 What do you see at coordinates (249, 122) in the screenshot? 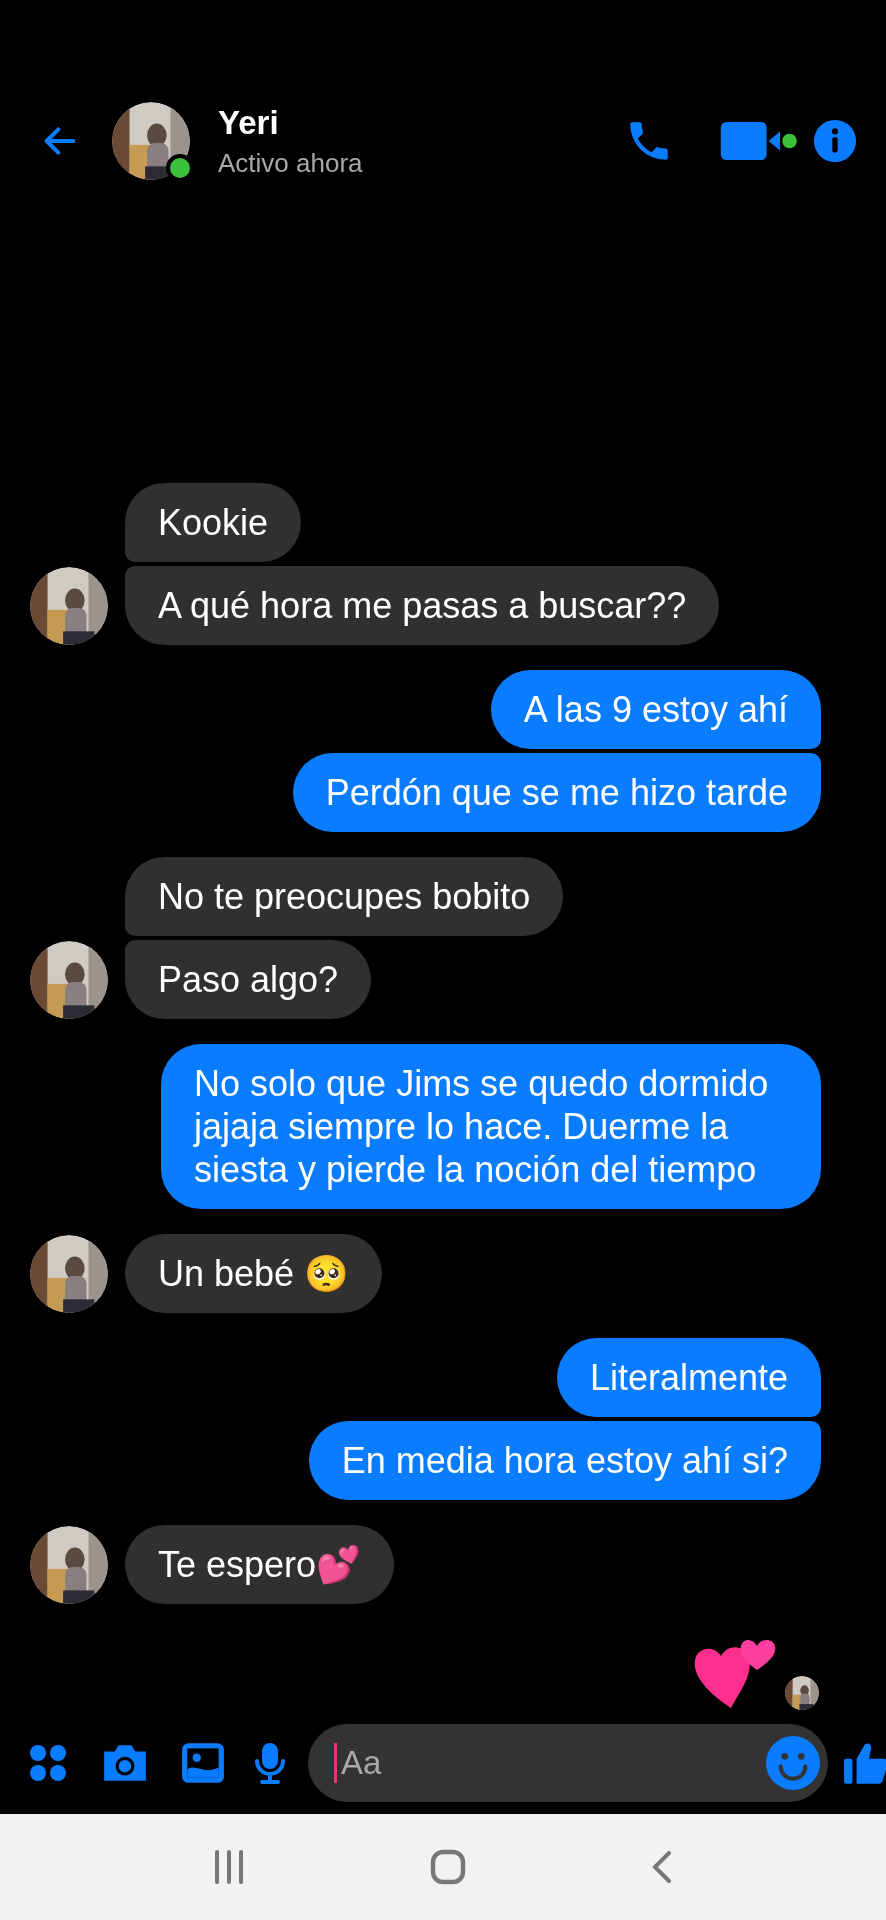
I see `contact-name: Yeri` at bounding box center [249, 122].